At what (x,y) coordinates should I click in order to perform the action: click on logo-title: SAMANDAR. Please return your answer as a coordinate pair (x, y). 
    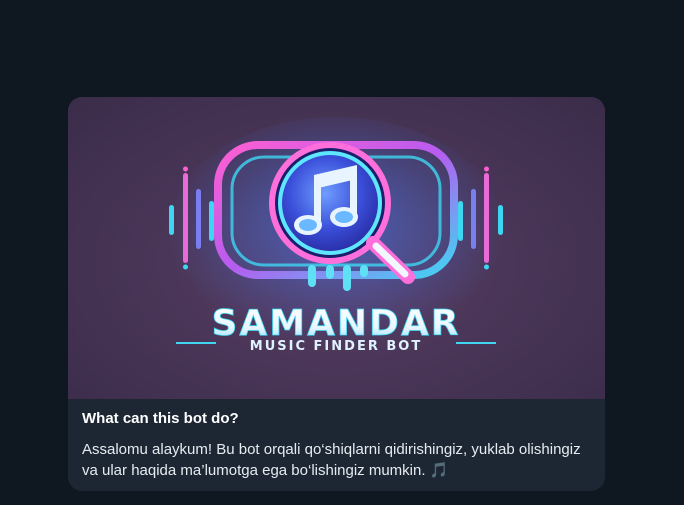
    Looking at the image, I should click on (335, 323).